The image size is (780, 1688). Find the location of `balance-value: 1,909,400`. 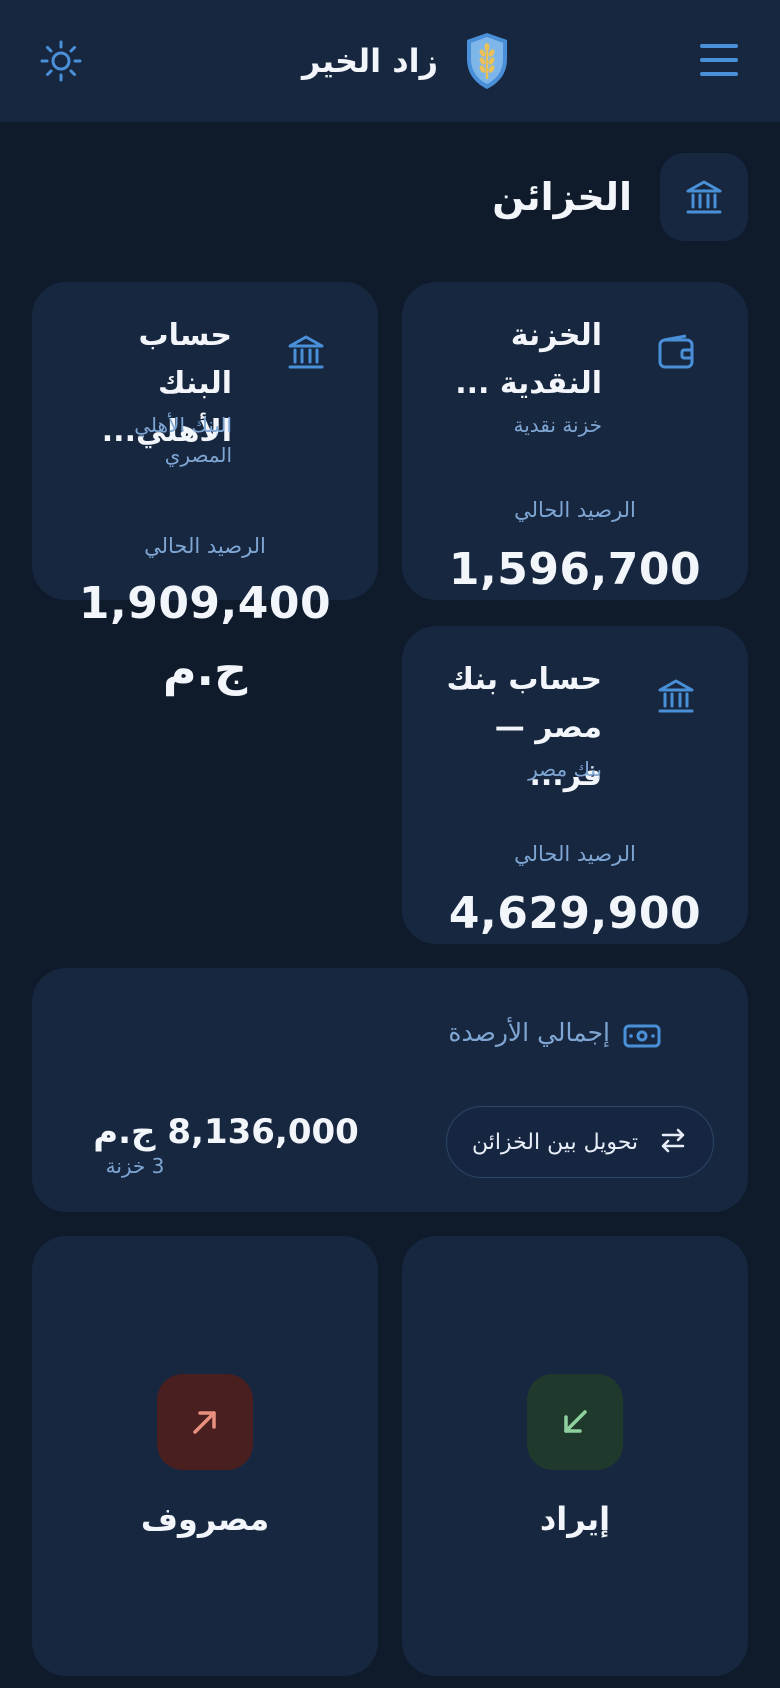

balance-value: 1,909,400 is located at coordinates (205, 603).